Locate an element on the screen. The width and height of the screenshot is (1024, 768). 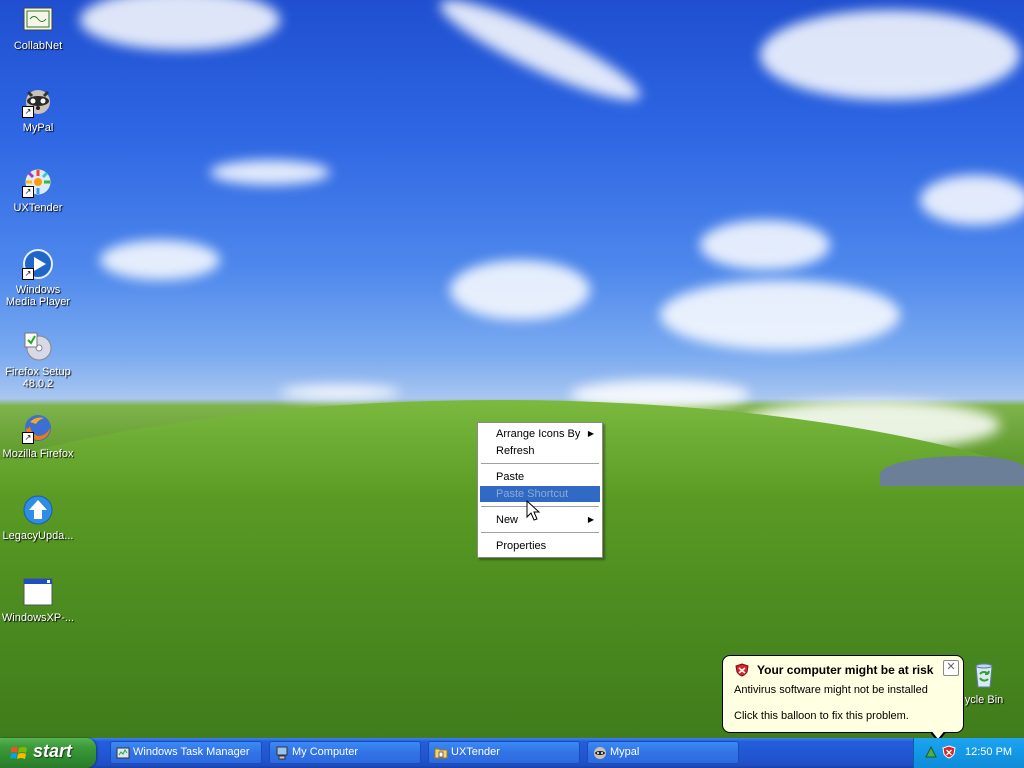
desktop-icon-label: Windows Media Player is located at coordinates (38, 296).